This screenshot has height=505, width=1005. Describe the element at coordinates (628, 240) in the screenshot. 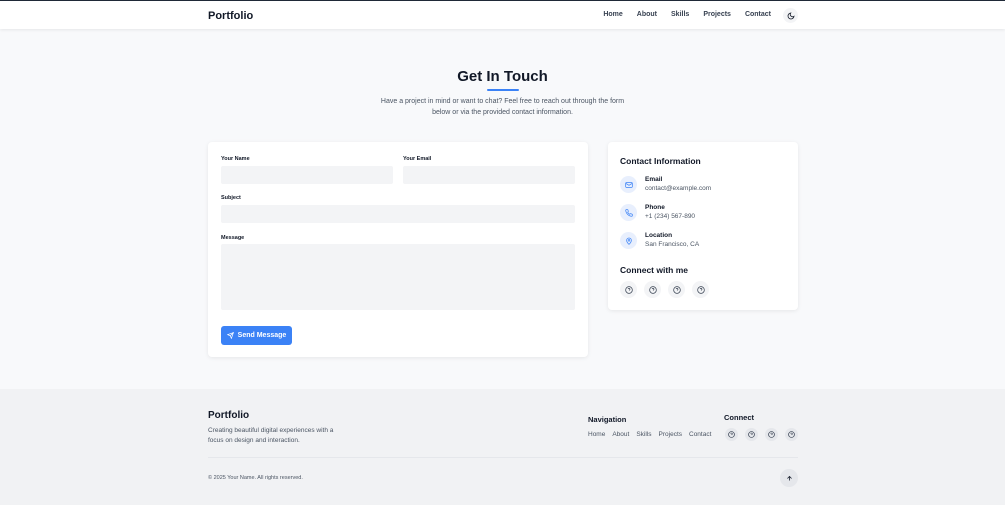

I see `location-pin-icon` at that location.